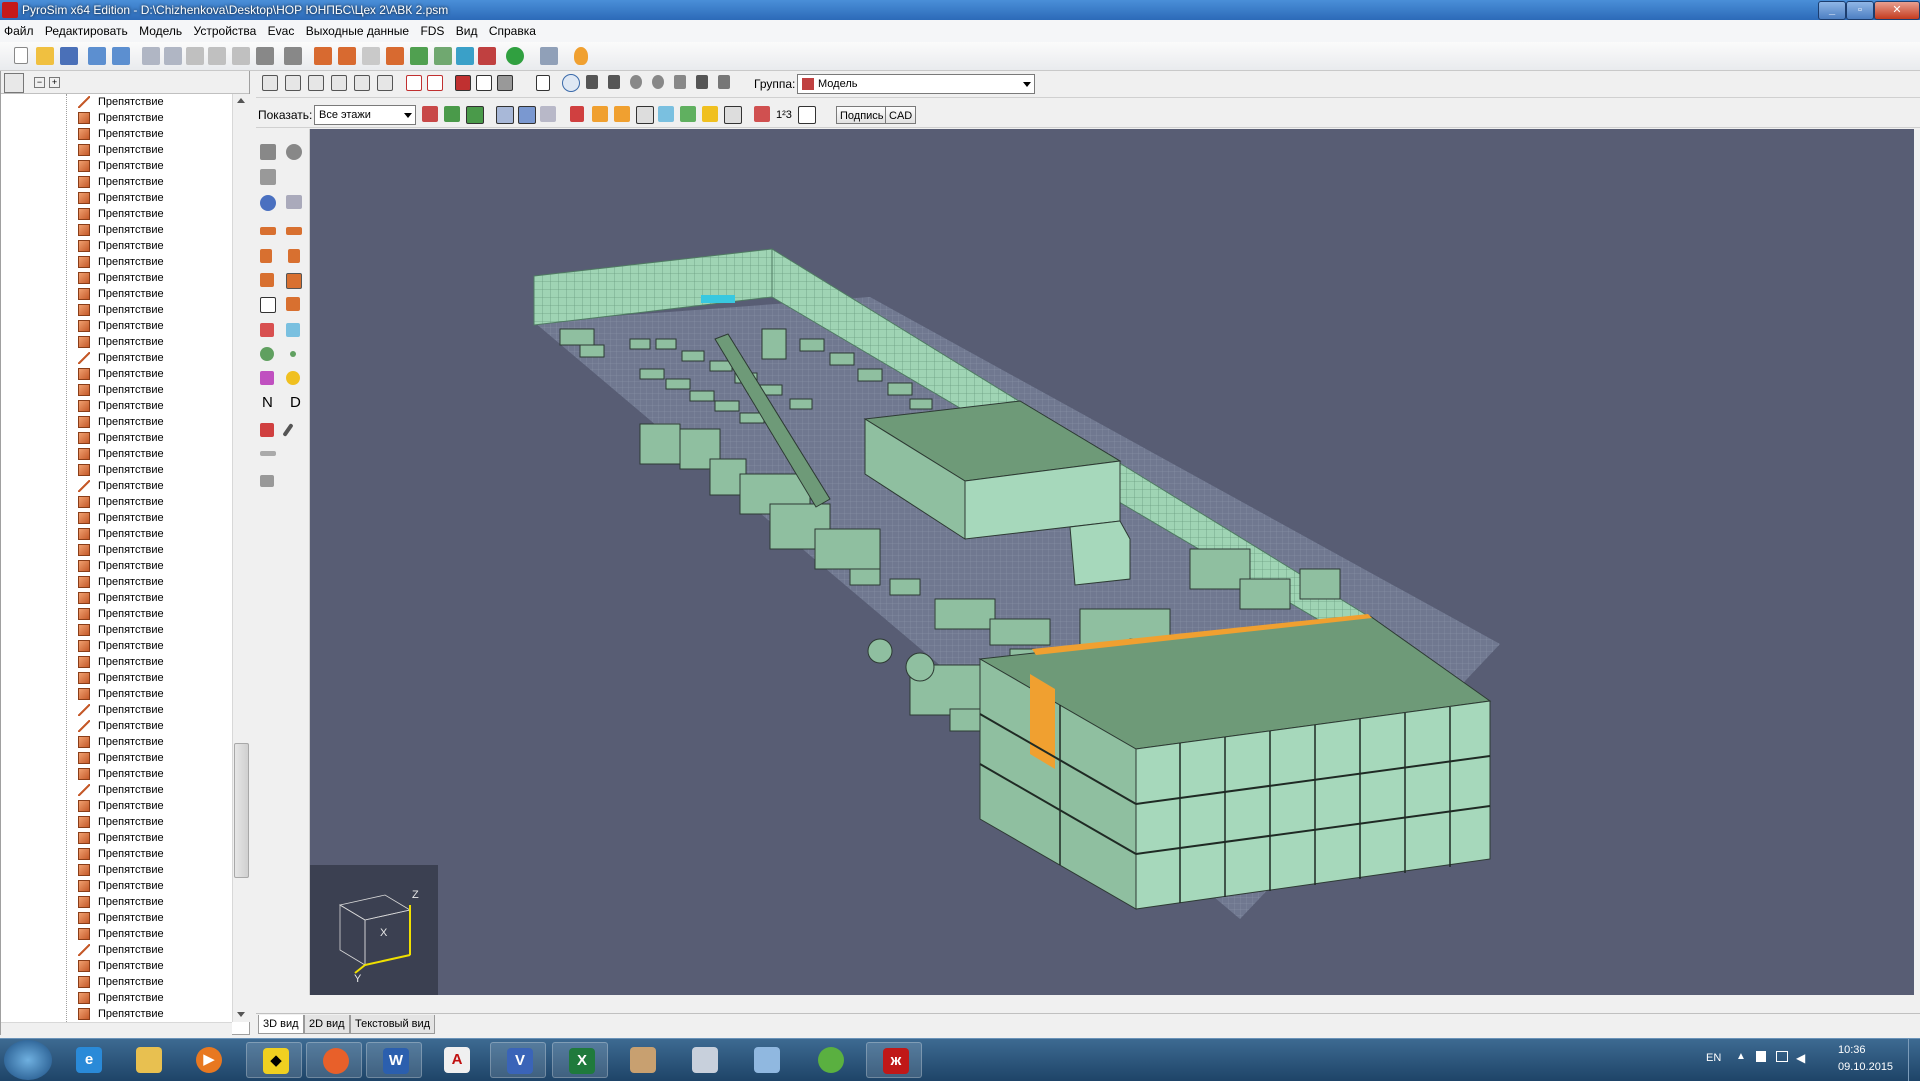  What do you see at coordinates (724, 82) in the screenshot?
I see `fit-view-icon` at bounding box center [724, 82].